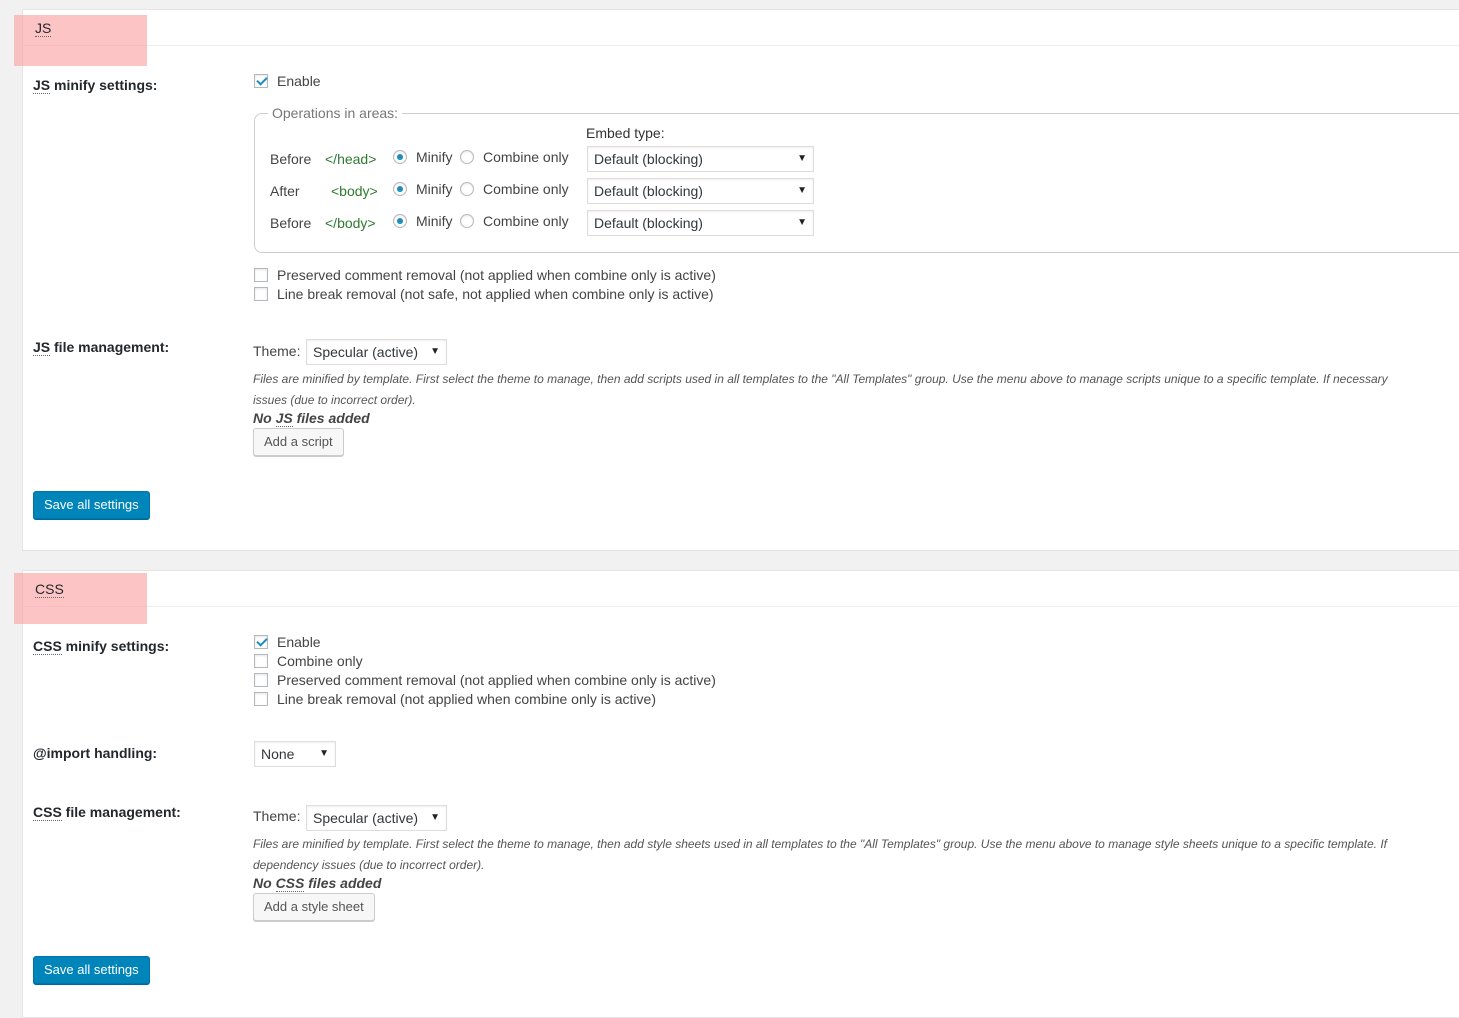  What do you see at coordinates (80, 598) in the screenshot?
I see `css-title-highlight` at bounding box center [80, 598].